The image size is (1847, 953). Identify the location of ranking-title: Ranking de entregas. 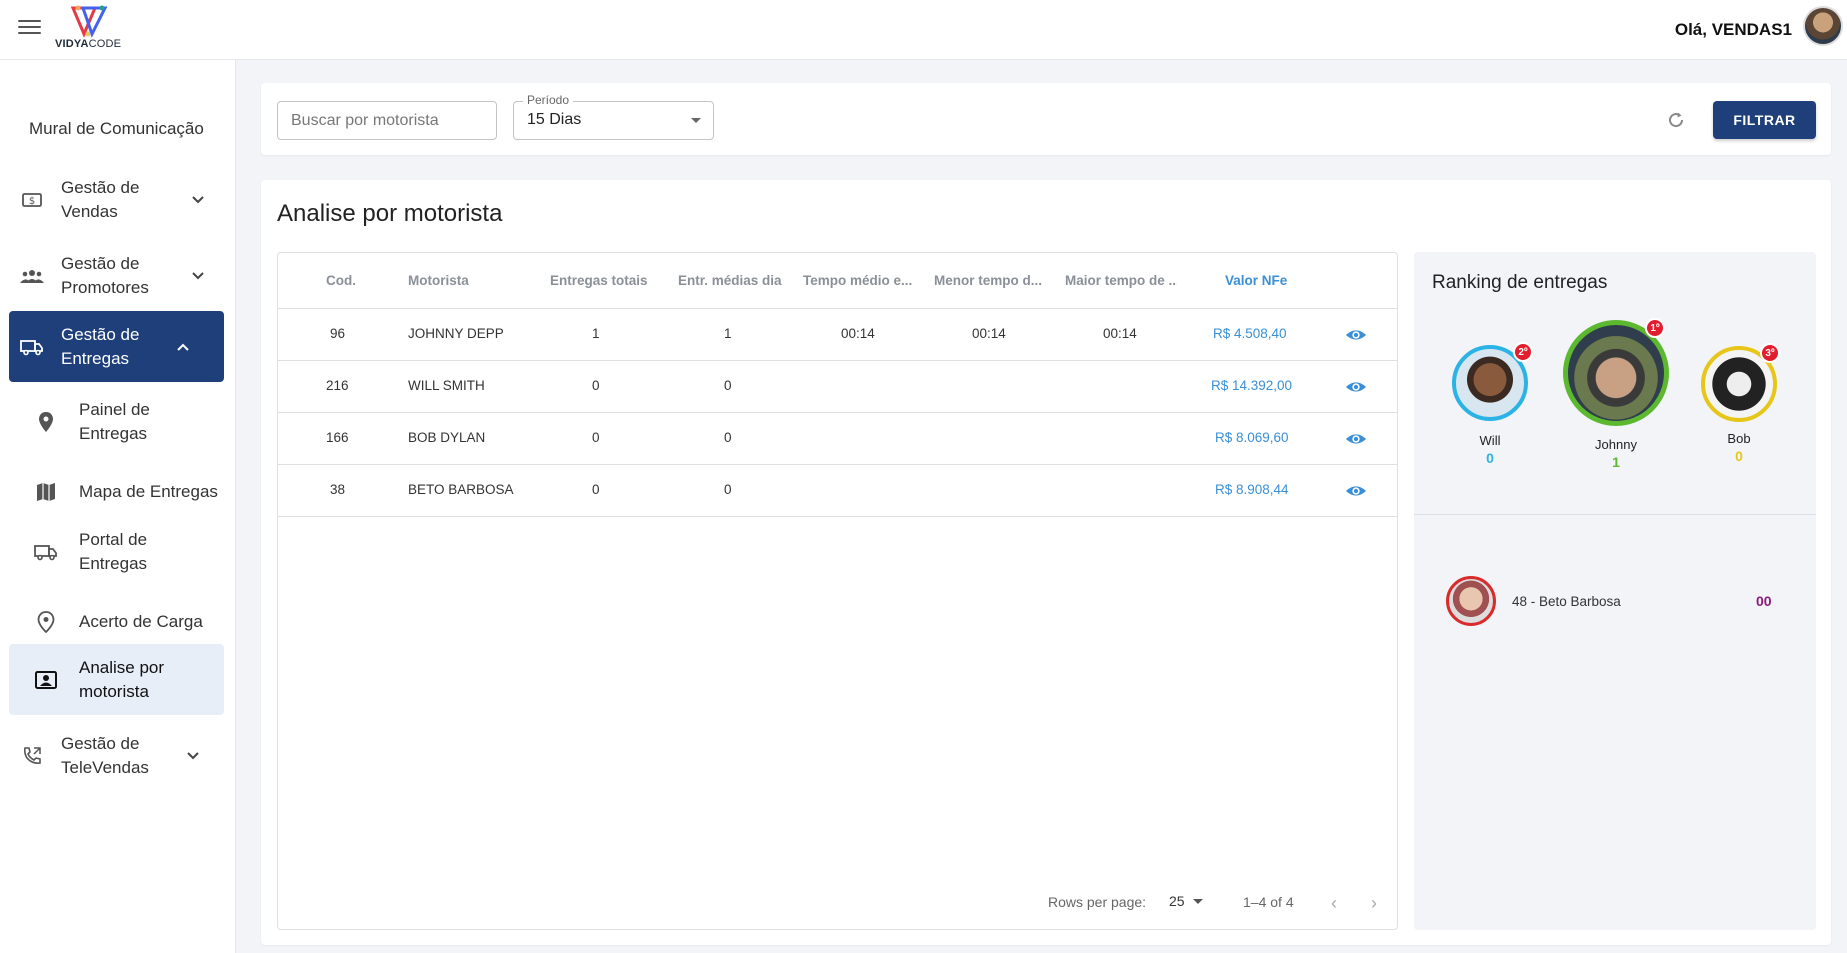
(1520, 282).